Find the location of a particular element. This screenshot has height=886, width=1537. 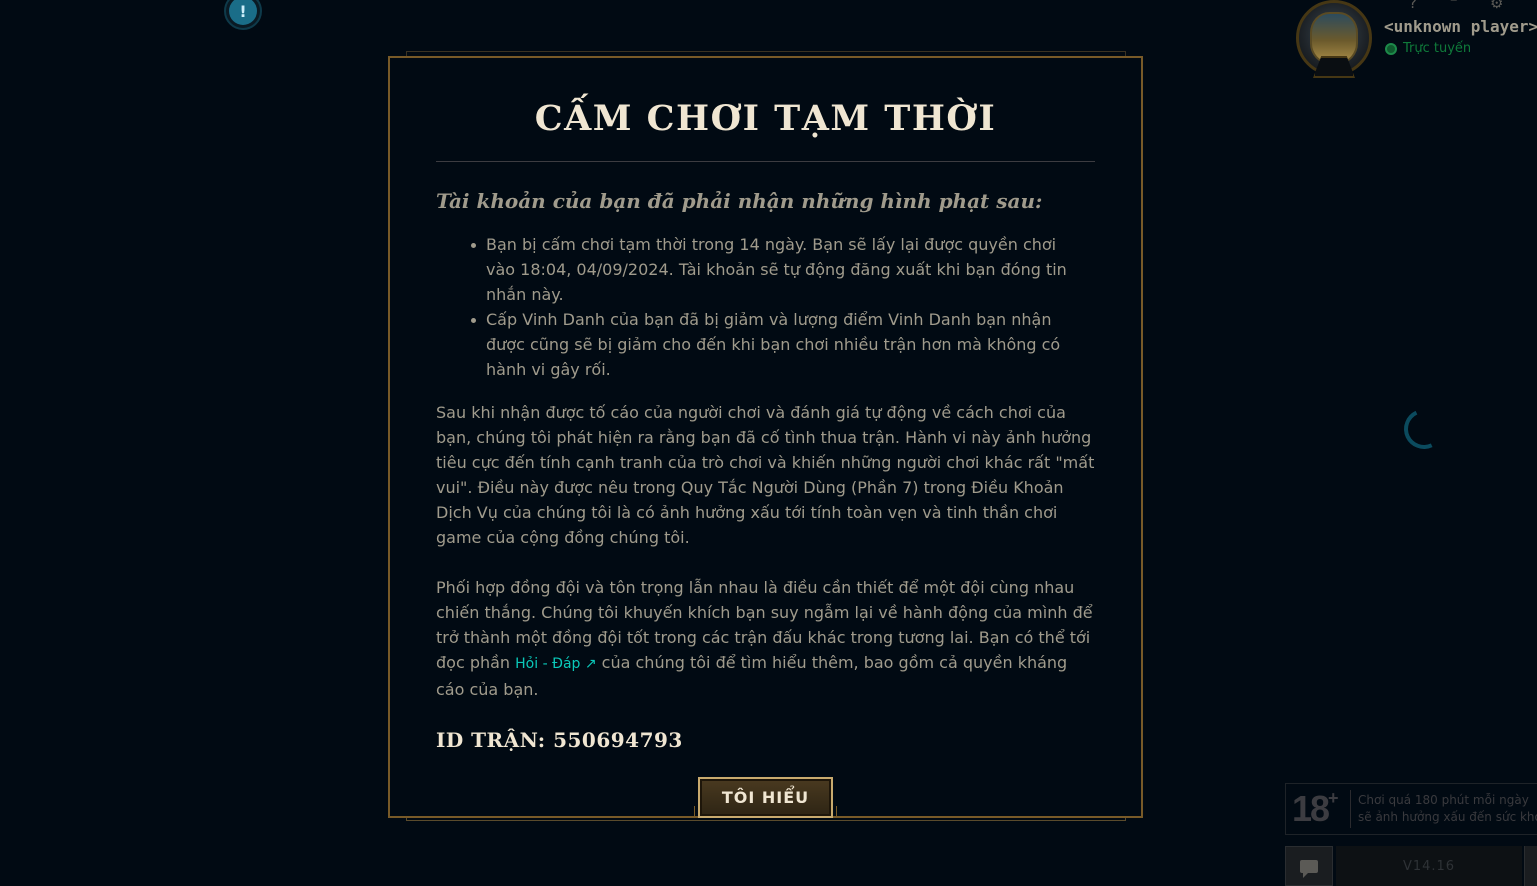

status-text: Trực tuyến is located at coordinates (1437, 48).